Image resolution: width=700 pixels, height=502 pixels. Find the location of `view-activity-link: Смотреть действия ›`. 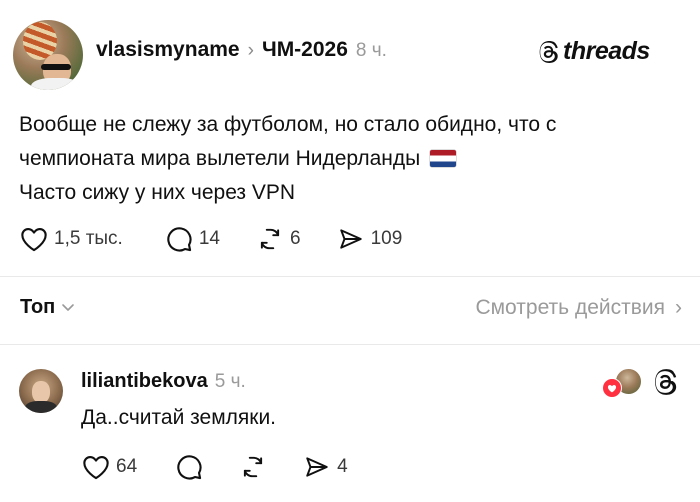

view-activity-link: Смотреть действия › is located at coordinates (578, 308).